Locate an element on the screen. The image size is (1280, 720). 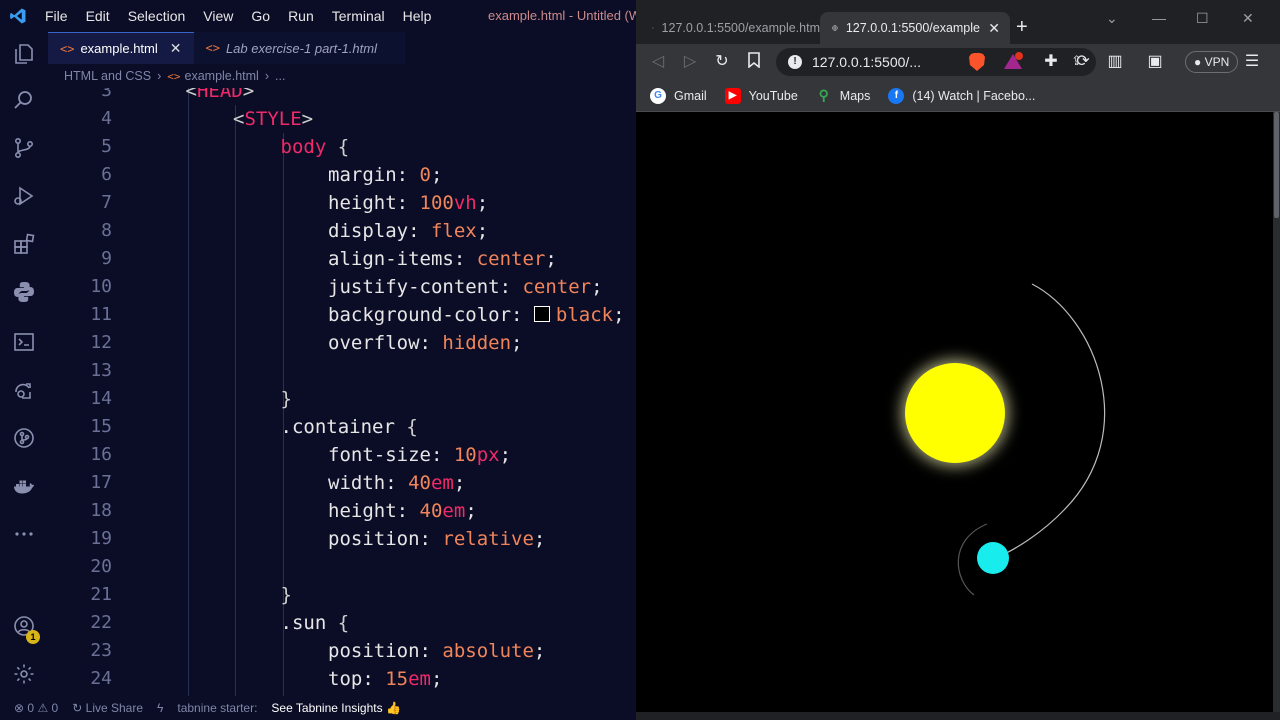
code-text: position: relative; is located at coordinates (437, 539).